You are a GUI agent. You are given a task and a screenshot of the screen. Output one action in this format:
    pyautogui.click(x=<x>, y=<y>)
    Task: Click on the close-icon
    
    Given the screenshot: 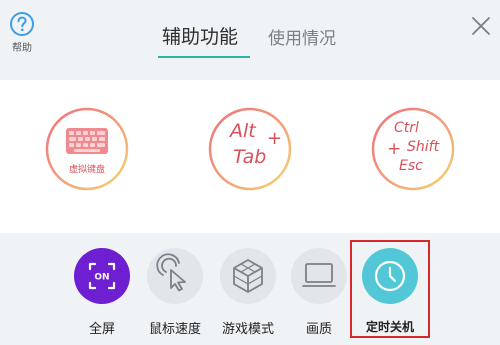 What is the action you would take?
    pyautogui.click(x=481, y=26)
    